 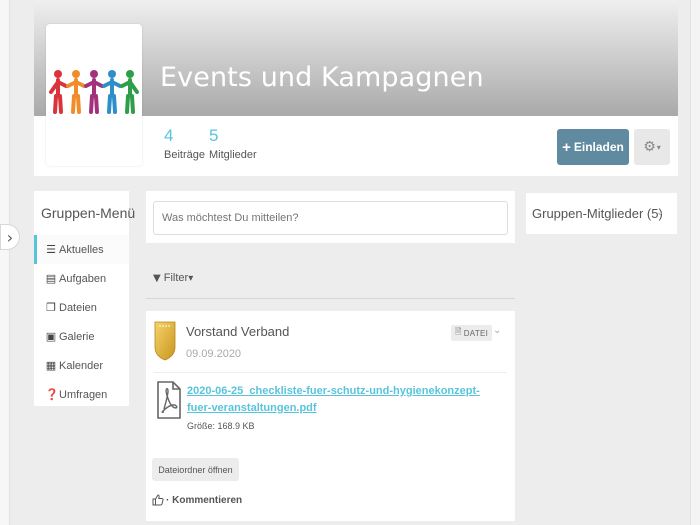 What do you see at coordinates (322, 77) in the screenshot?
I see `group-title: Events und Kampagnen` at bounding box center [322, 77].